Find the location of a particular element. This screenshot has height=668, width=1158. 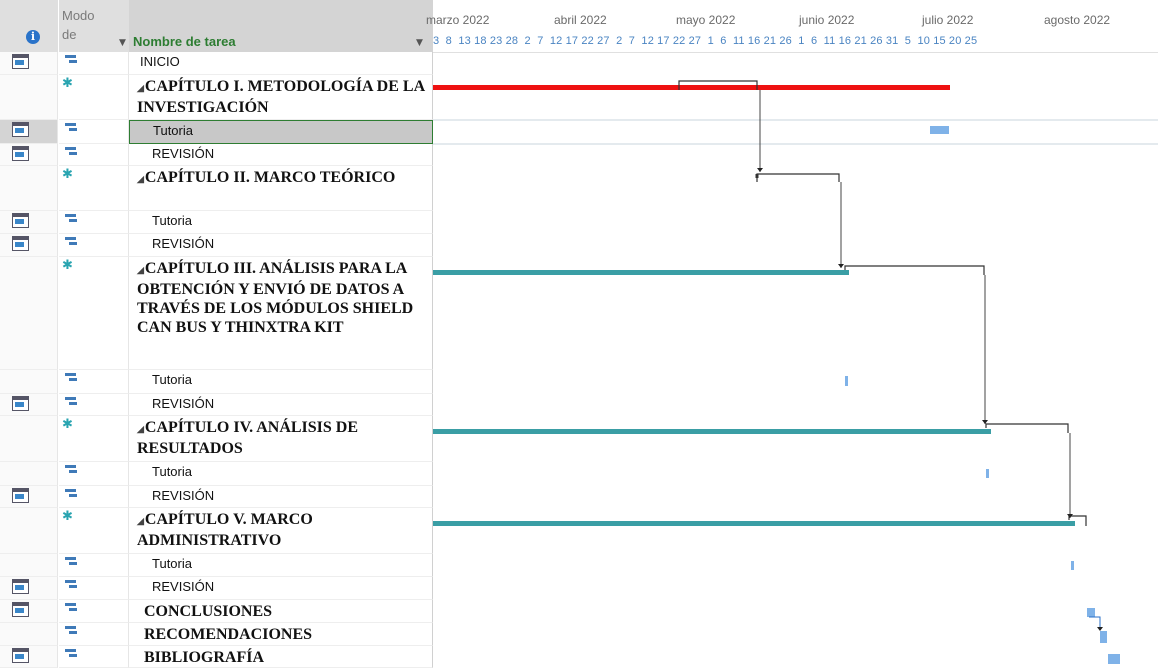

task-name-cell: INICIO is located at coordinates (281, 63).